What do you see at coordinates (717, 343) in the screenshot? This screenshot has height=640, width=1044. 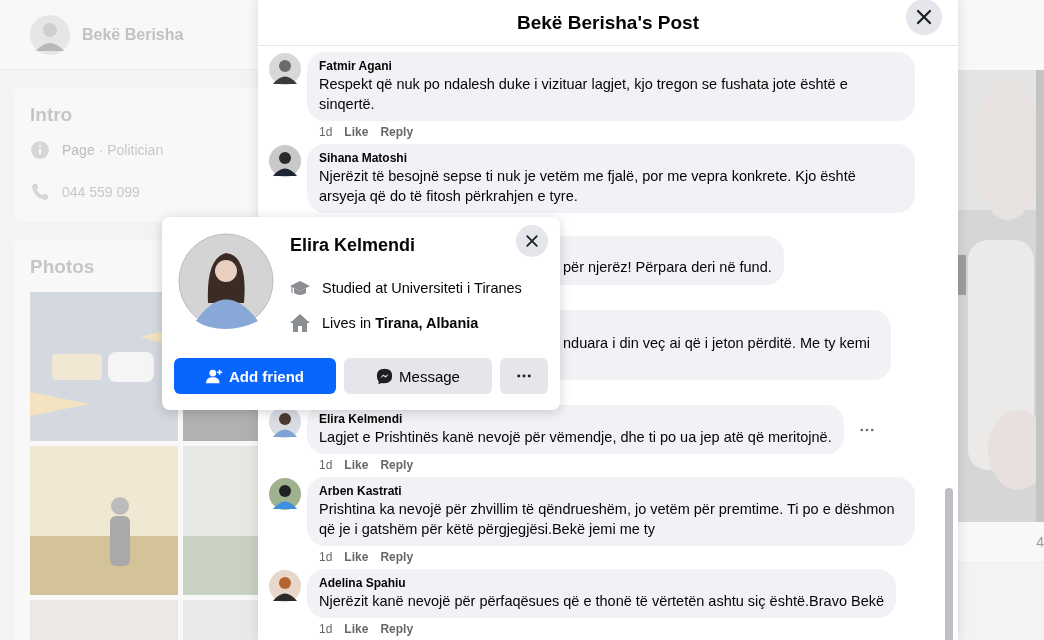 I see `comment-text: nduara i din veç ai që i jeton përditë. Me ty kemi` at bounding box center [717, 343].